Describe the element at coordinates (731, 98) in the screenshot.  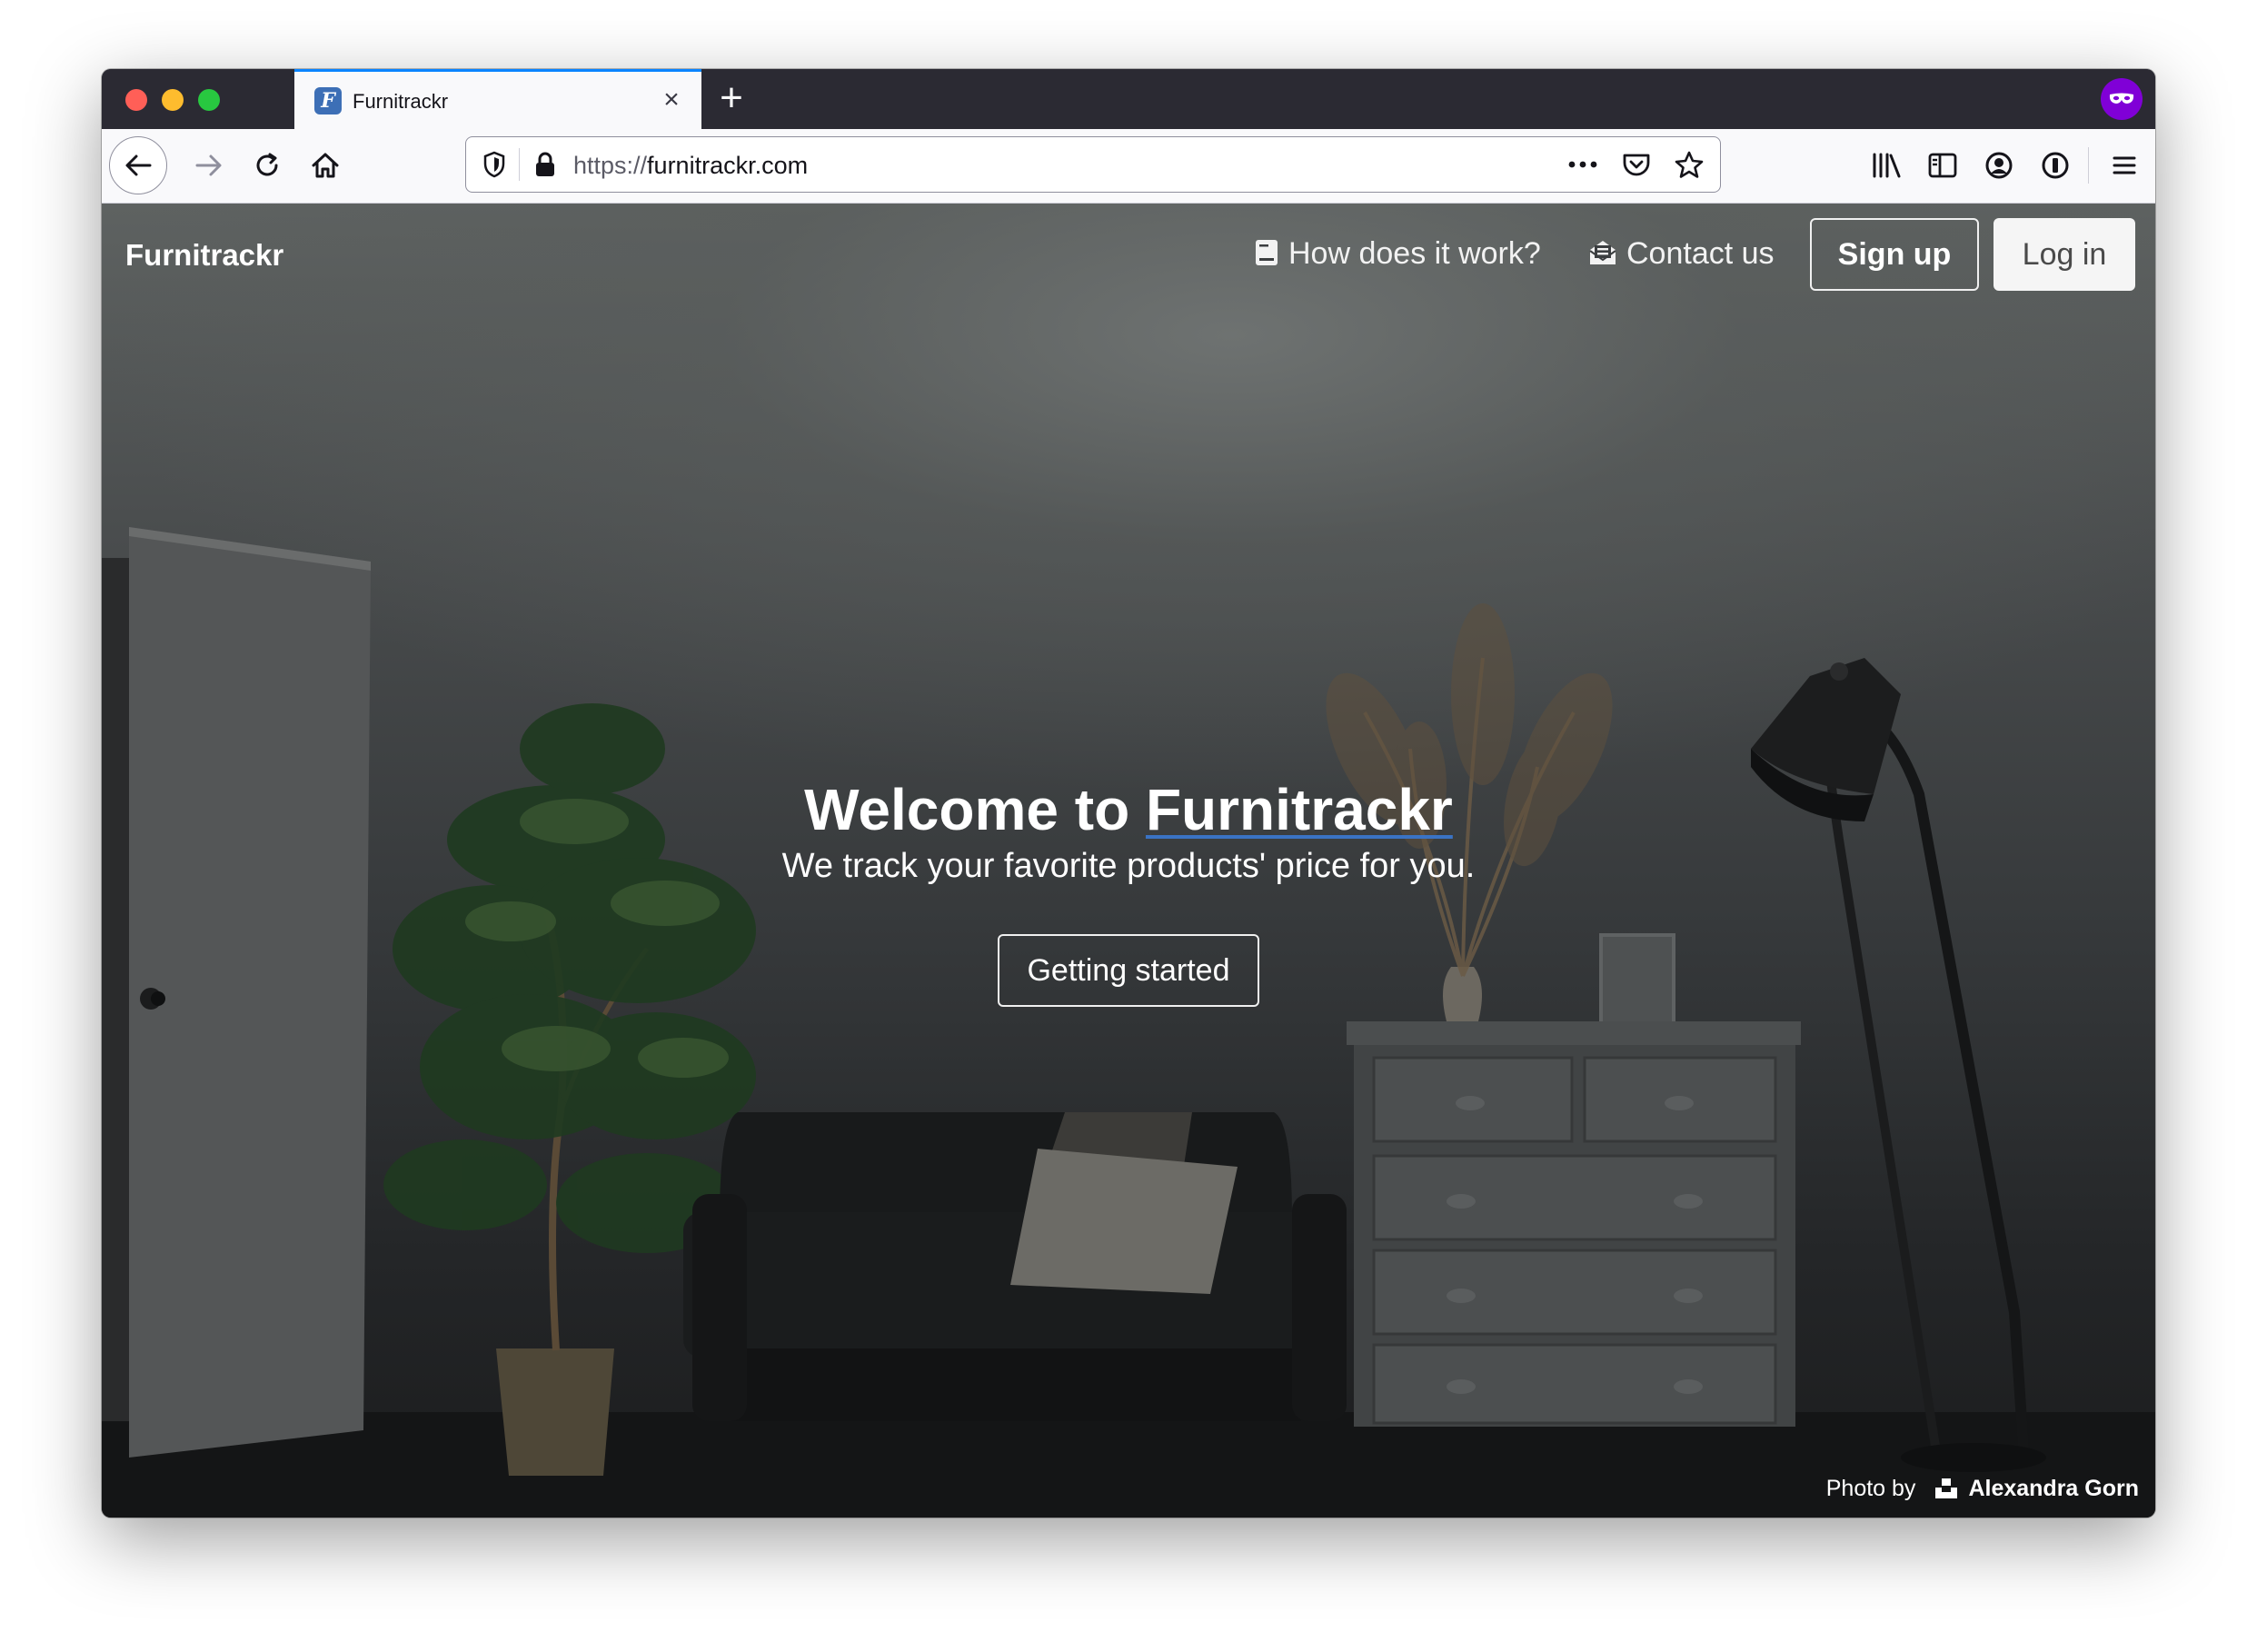
I see `new-tab-button: +` at that location.